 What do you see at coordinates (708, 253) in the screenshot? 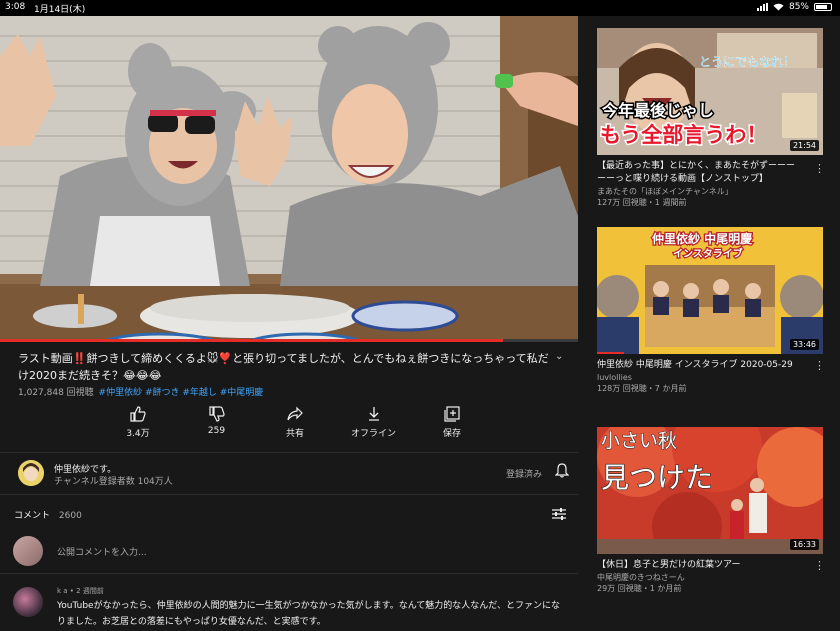
I see `thumb-overlay-line2: インスタライブ` at bounding box center [708, 253].